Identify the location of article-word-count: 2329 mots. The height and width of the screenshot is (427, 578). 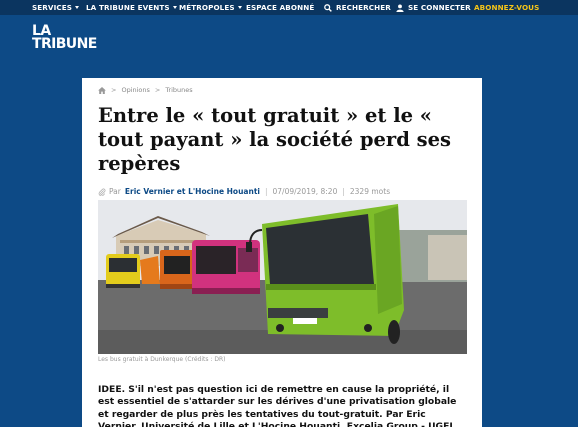
(370, 191).